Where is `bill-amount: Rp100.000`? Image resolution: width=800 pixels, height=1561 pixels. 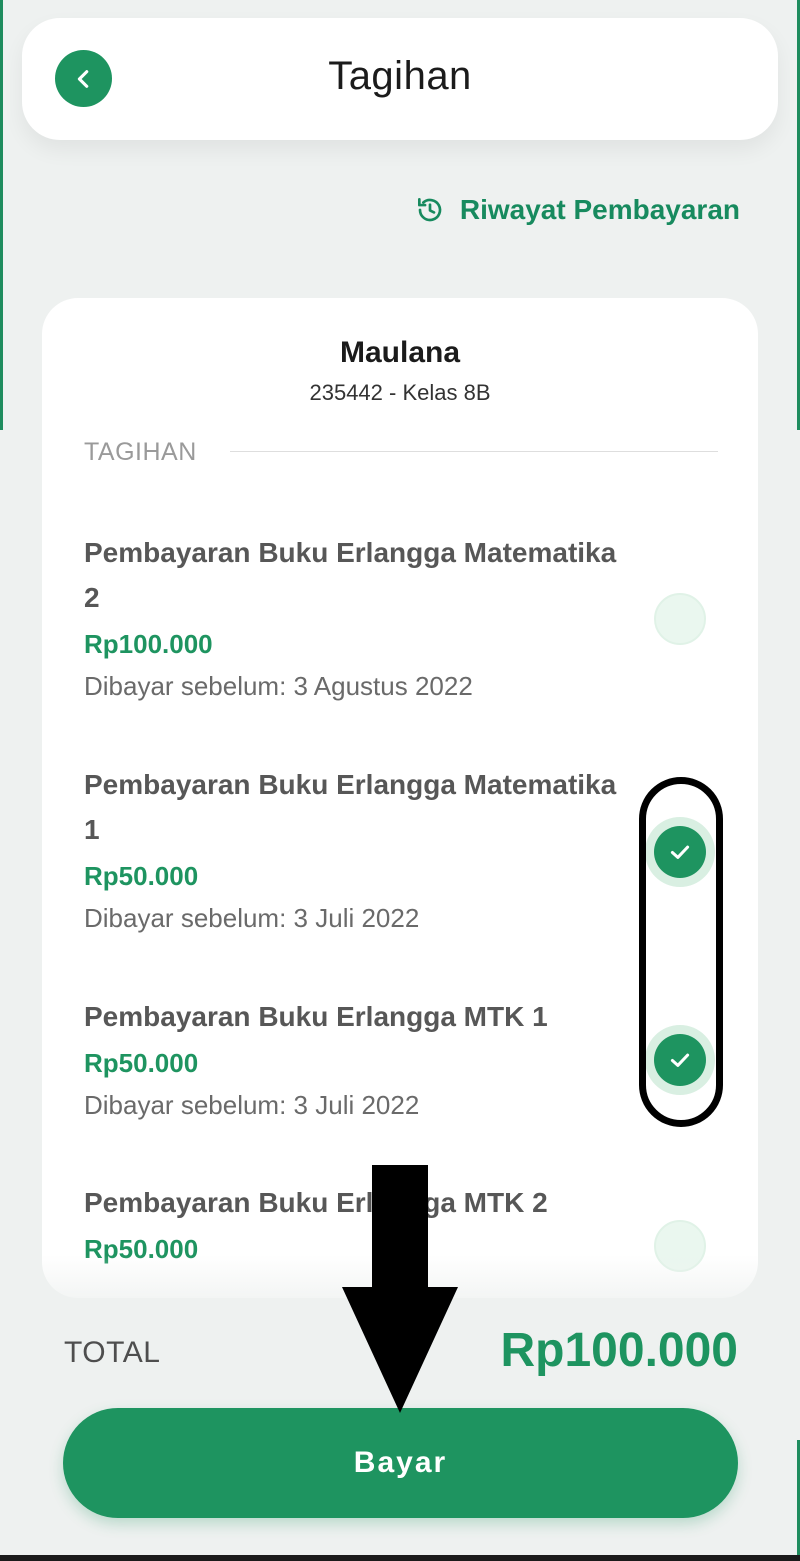
bill-amount: Rp100.000 is located at coordinates (148, 644).